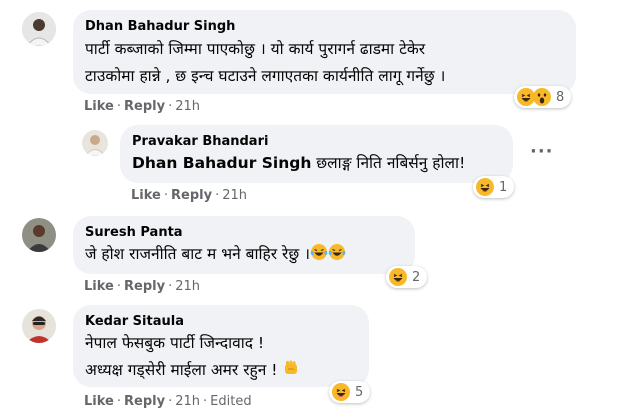  What do you see at coordinates (39, 235) in the screenshot?
I see `avatar-suresh-panta` at bounding box center [39, 235].